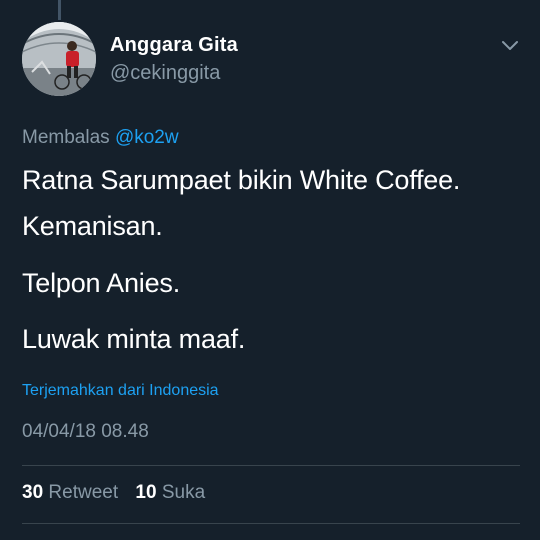 The image size is (540, 540). What do you see at coordinates (134, 339) in the screenshot?
I see `tweet-text-line-4: Luwak minta maaf.` at bounding box center [134, 339].